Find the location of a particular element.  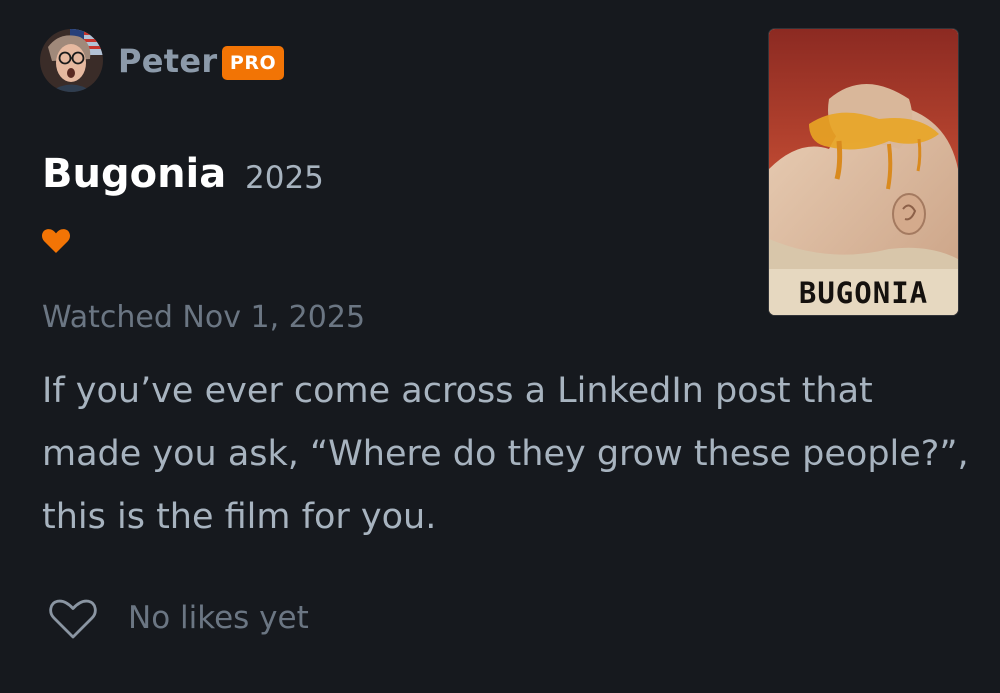

heart-filled-icon is located at coordinates (56, 241).